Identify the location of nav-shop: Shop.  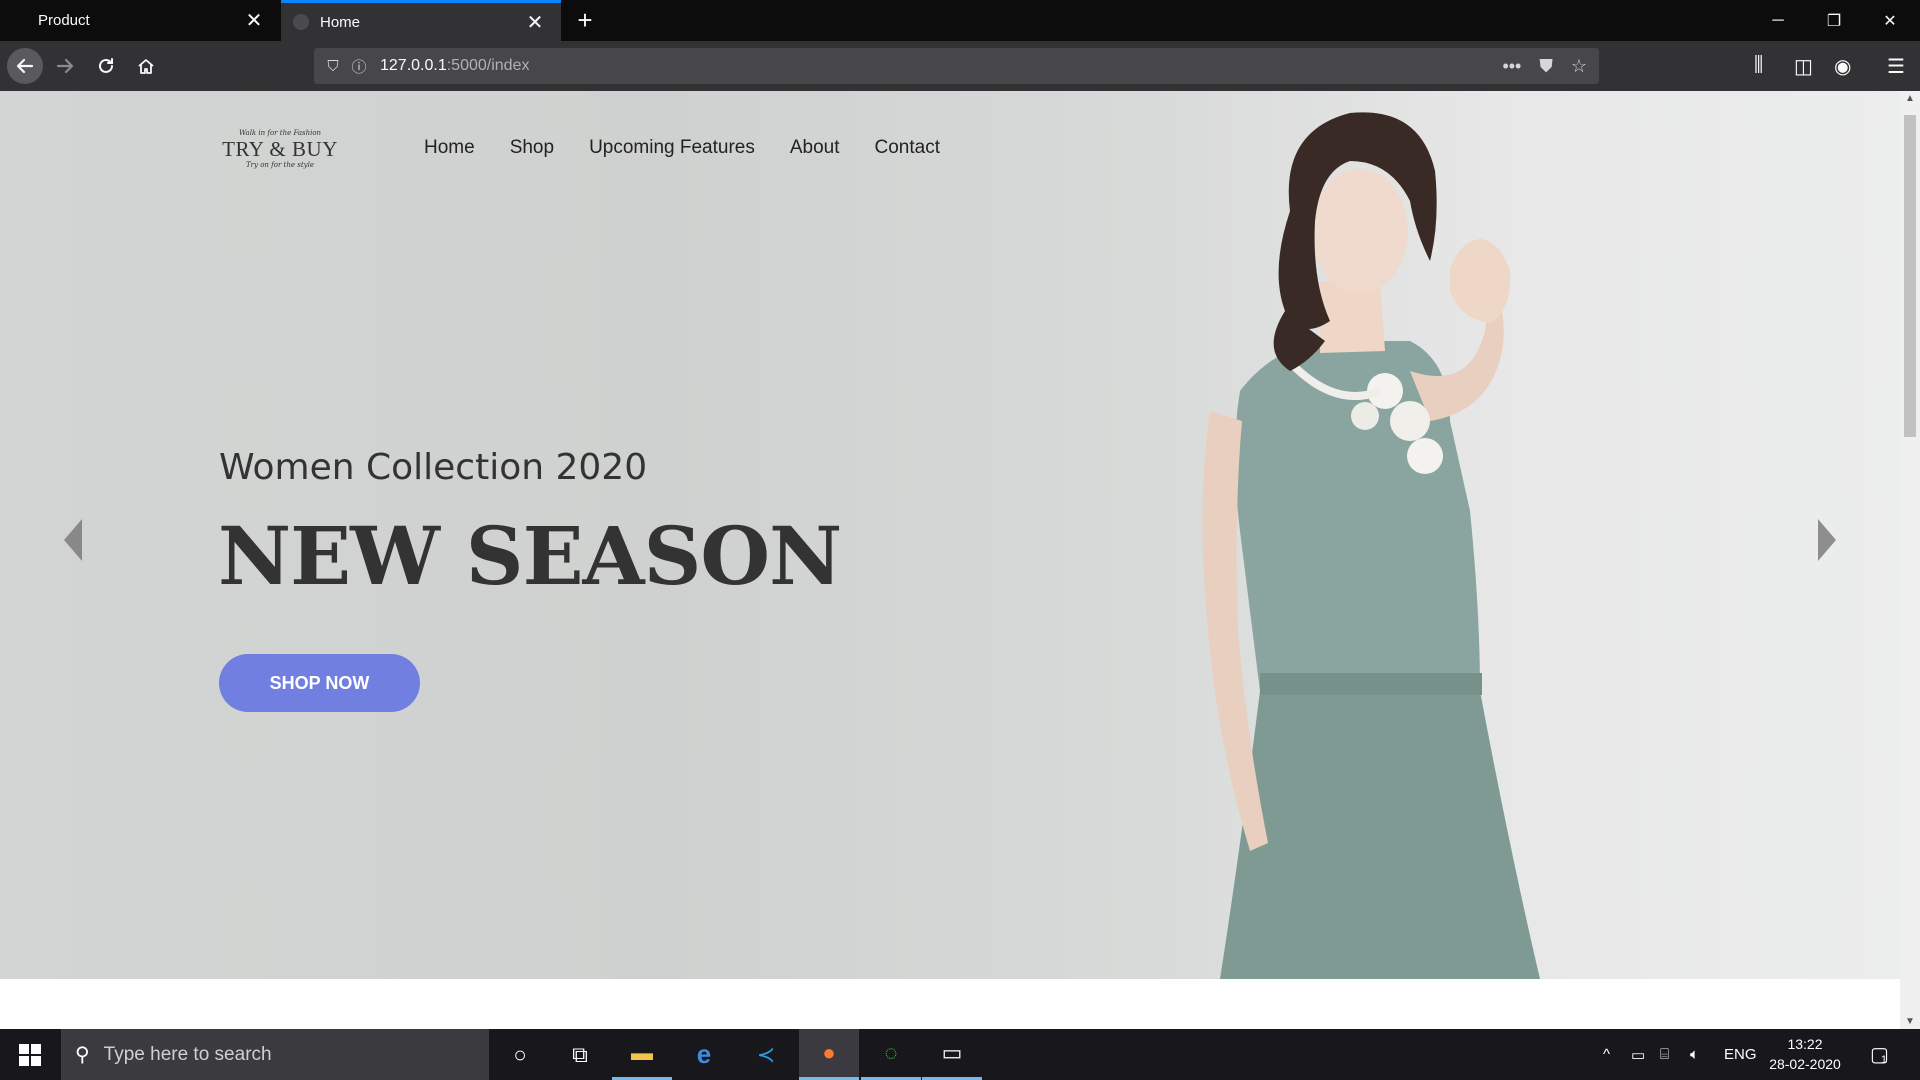
(532, 148).